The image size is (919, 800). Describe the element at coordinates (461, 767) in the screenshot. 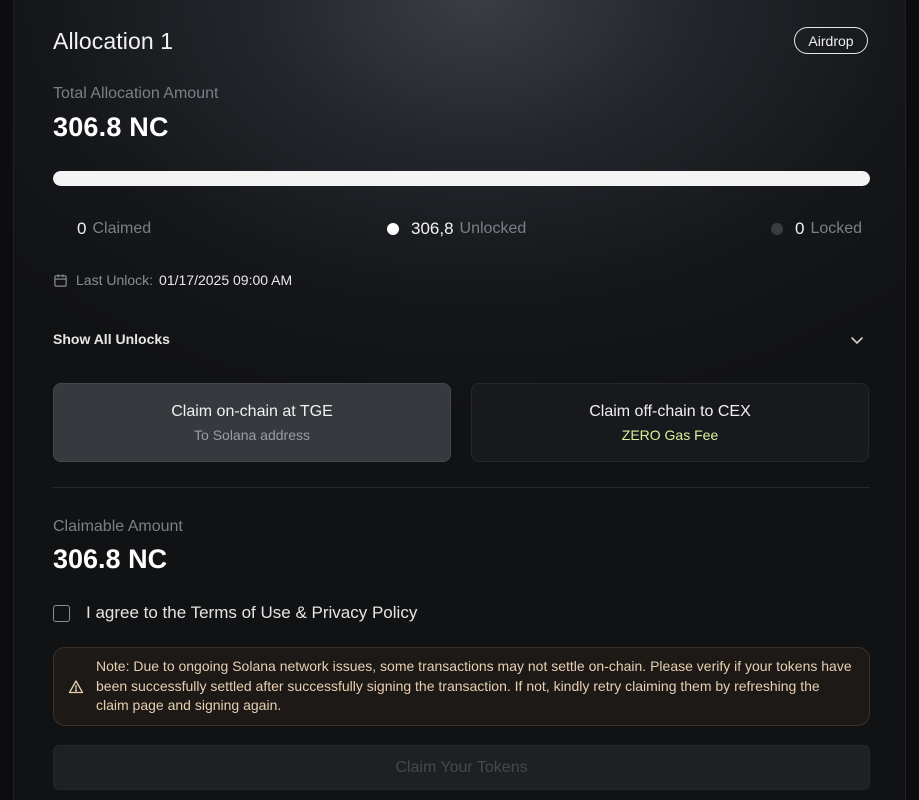

I see `claim-tokens-button: Claim Your Tokens` at that location.